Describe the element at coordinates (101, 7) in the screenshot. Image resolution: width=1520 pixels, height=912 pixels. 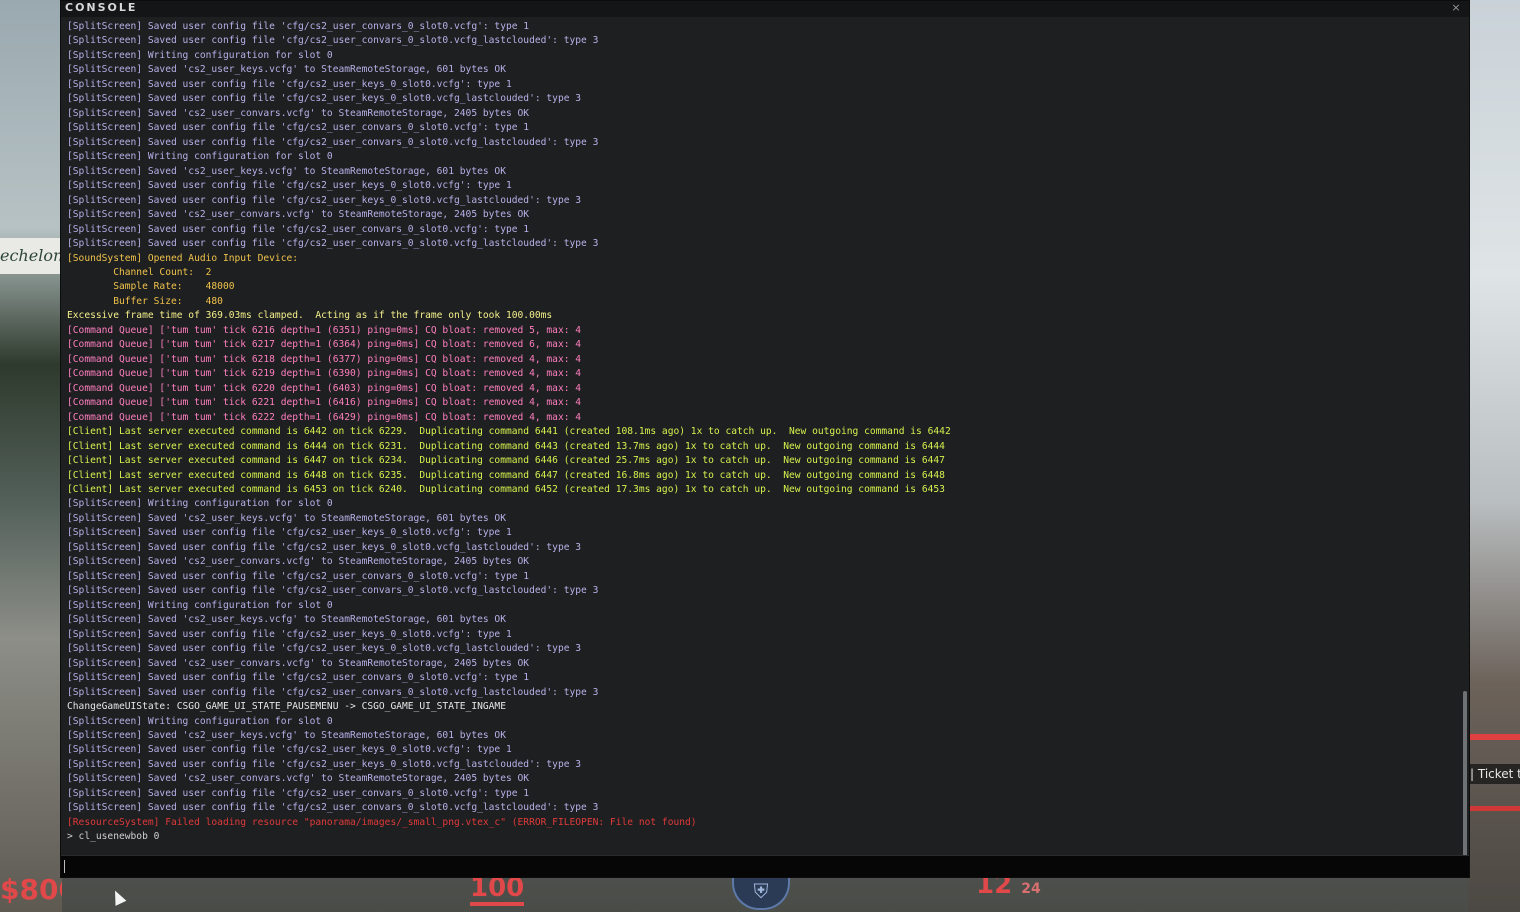
I see `console-title: CONSOLE` at that location.